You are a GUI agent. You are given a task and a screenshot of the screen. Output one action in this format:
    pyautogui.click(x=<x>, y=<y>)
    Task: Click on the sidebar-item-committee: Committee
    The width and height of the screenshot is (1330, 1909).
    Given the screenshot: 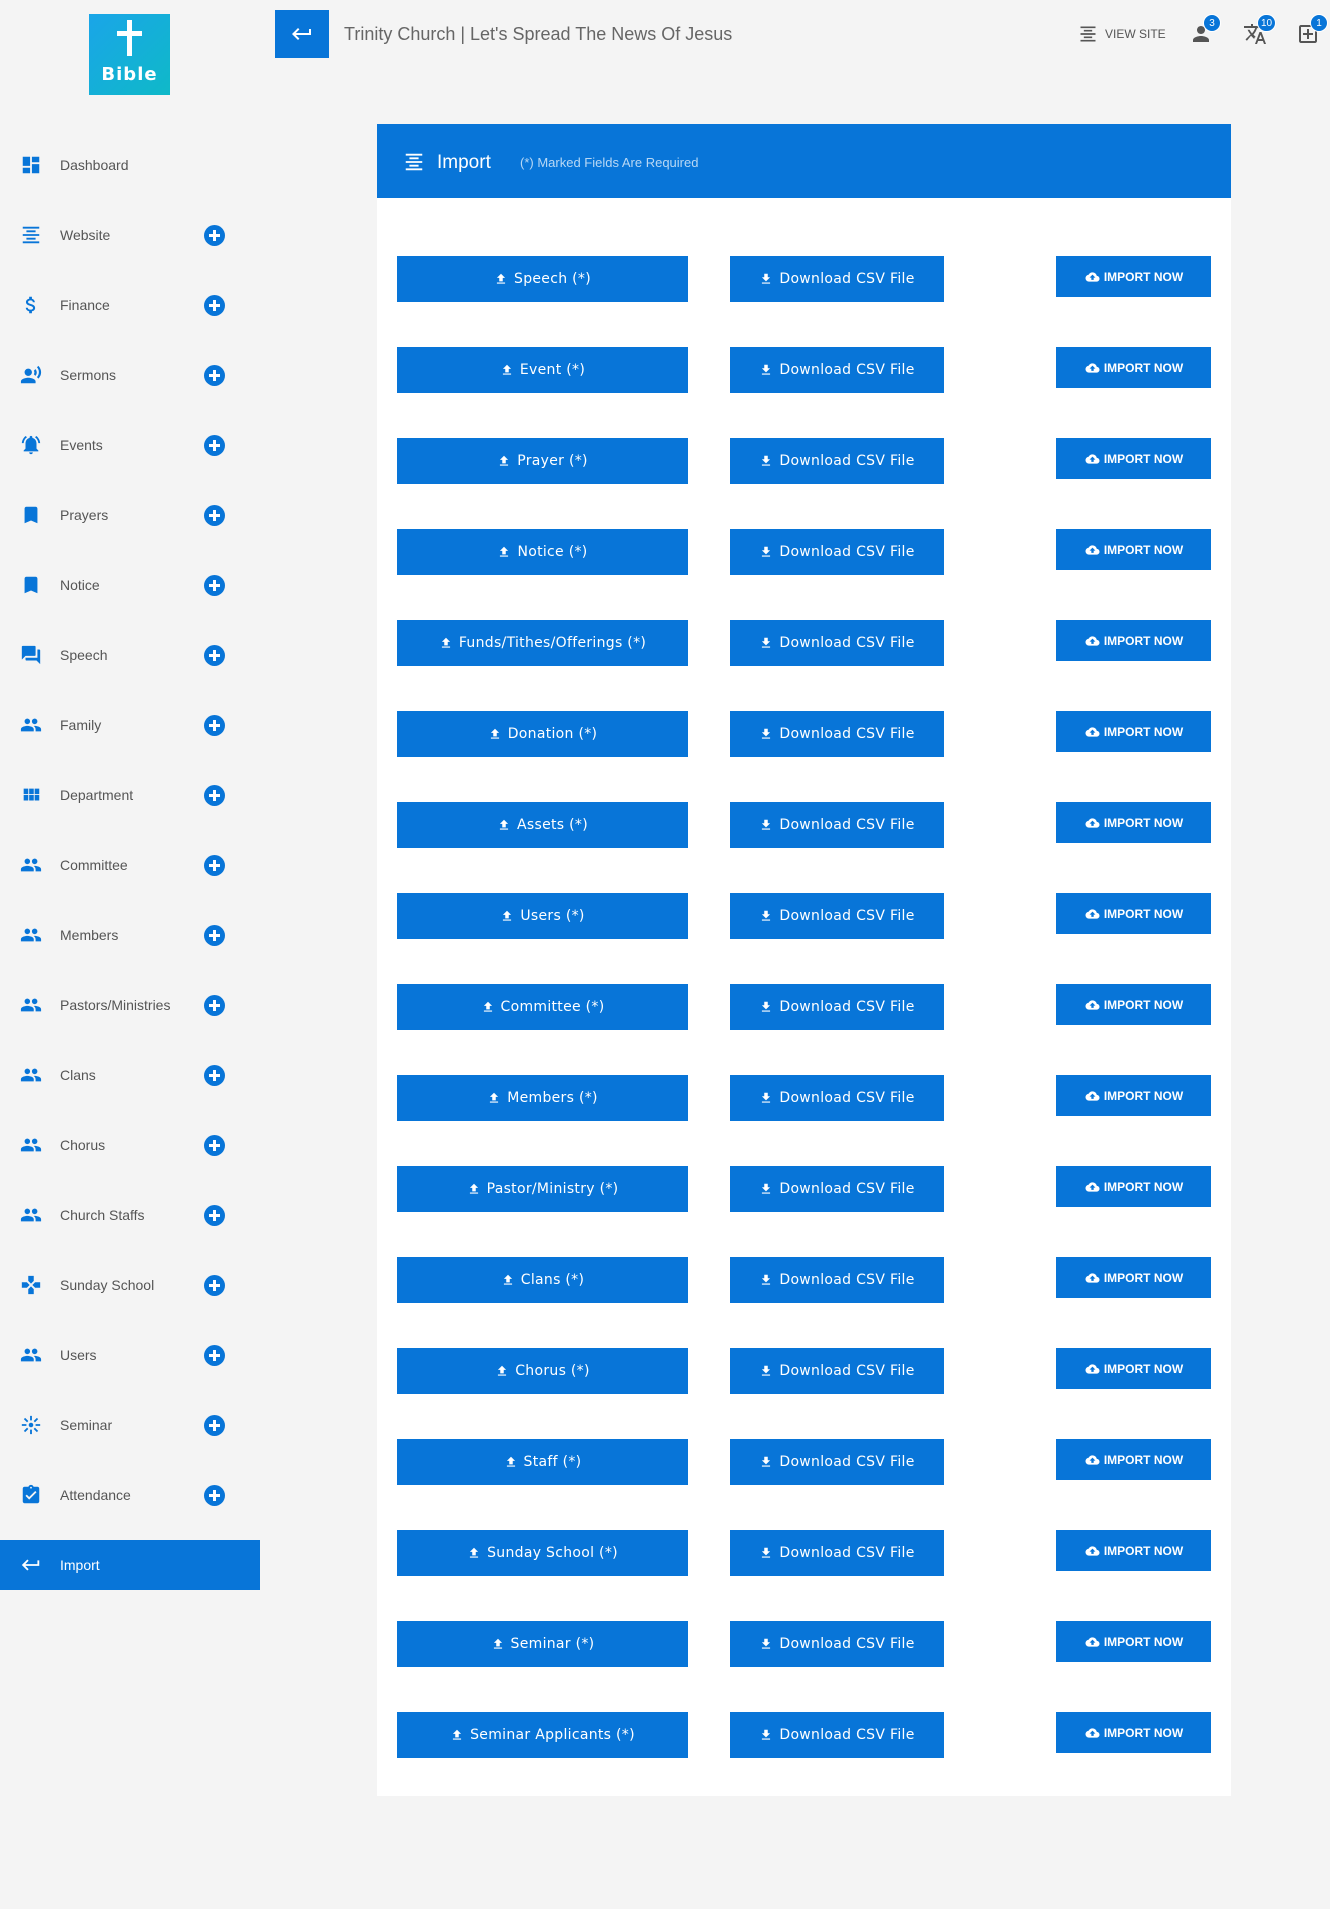 What is the action you would take?
    pyautogui.click(x=130, y=865)
    